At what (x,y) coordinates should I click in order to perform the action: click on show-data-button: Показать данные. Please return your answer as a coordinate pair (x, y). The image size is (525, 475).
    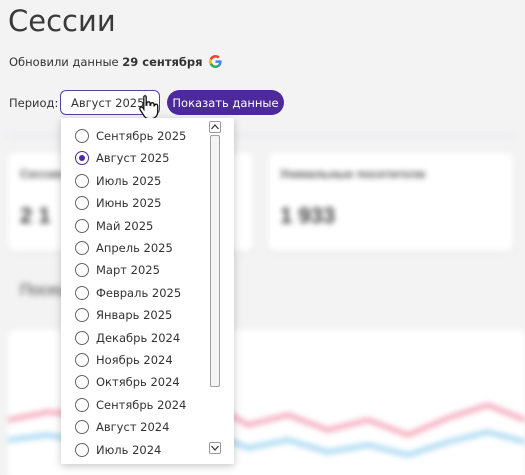
    Looking at the image, I should click on (225, 102).